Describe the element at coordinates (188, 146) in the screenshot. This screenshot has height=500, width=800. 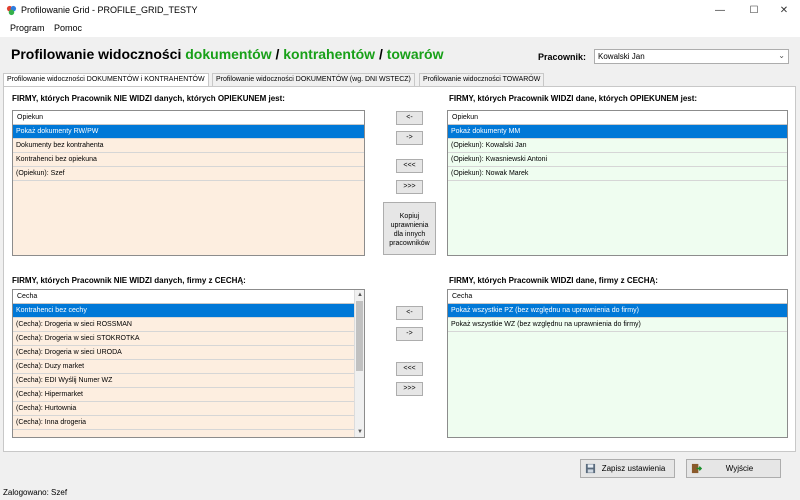
I see `grid-row: Dokumenty bez kontrahenta` at that location.